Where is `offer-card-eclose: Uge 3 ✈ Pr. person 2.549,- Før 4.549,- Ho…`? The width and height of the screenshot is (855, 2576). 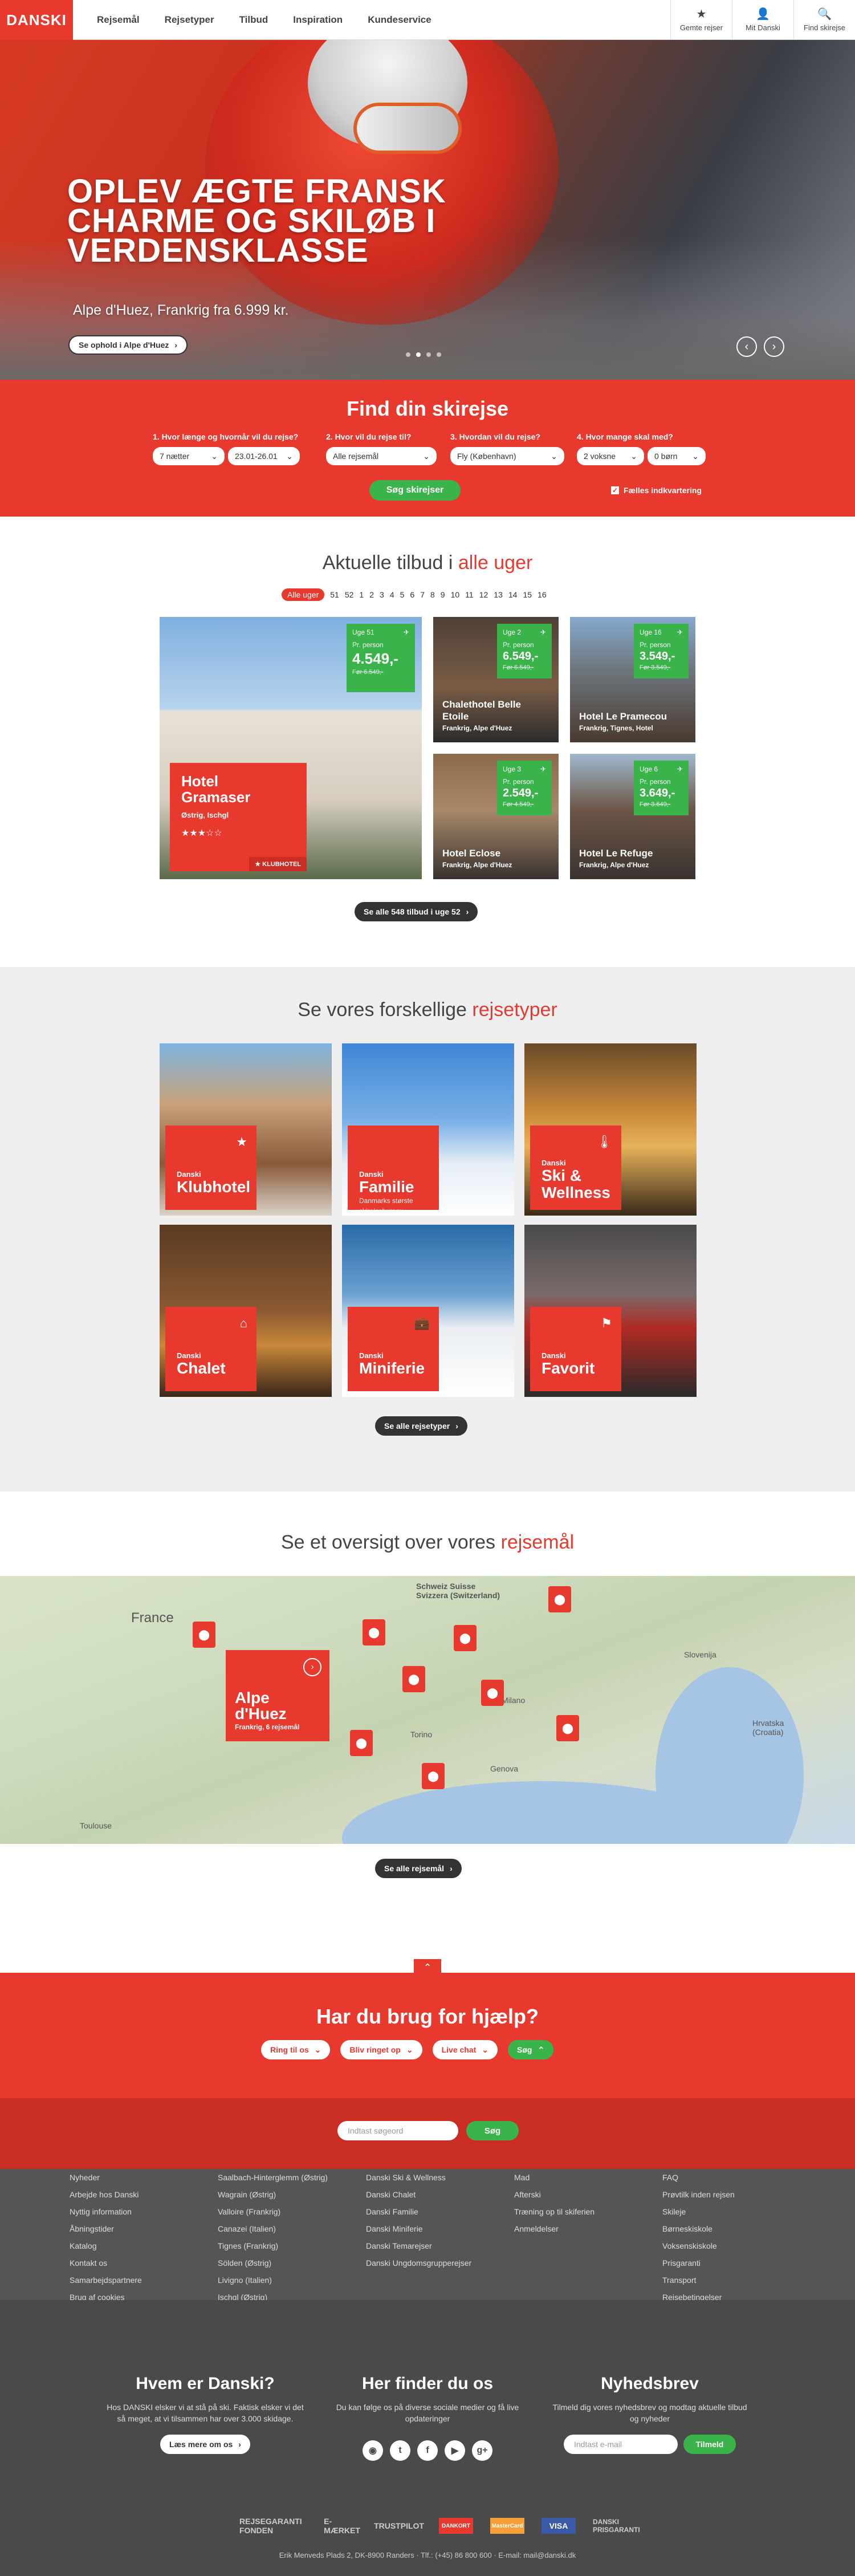
offer-card-eclose: Uge 3 ✈ Pr. person 2.549,- Før 4.549,- Ho… is located at coordinates (496, 816).